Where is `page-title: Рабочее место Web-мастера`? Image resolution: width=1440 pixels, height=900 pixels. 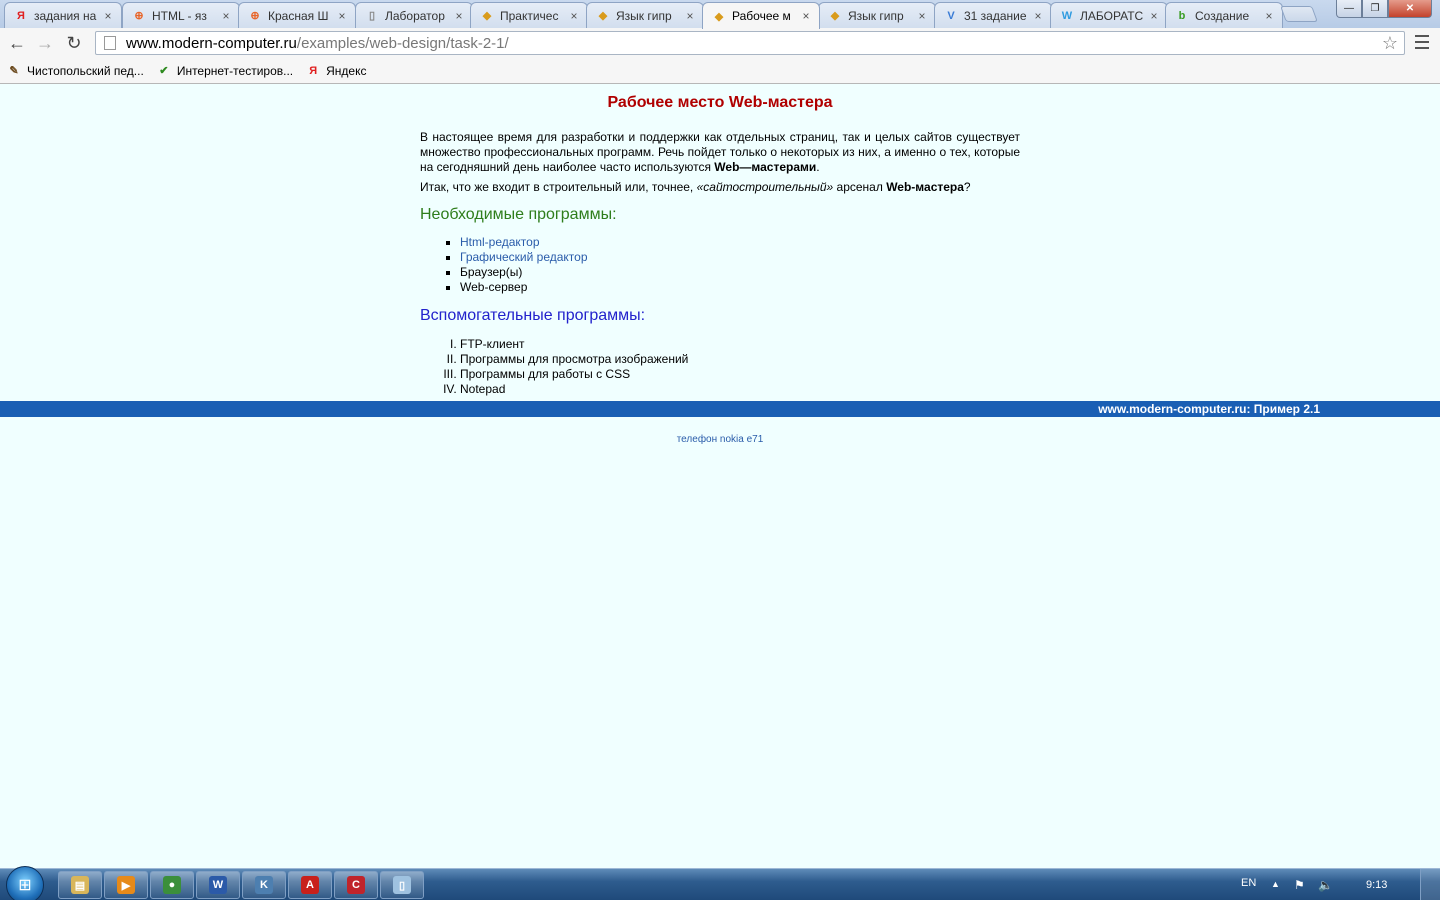 page-title: Рабочее место Web-мастера is located at coordinates (720, 102).